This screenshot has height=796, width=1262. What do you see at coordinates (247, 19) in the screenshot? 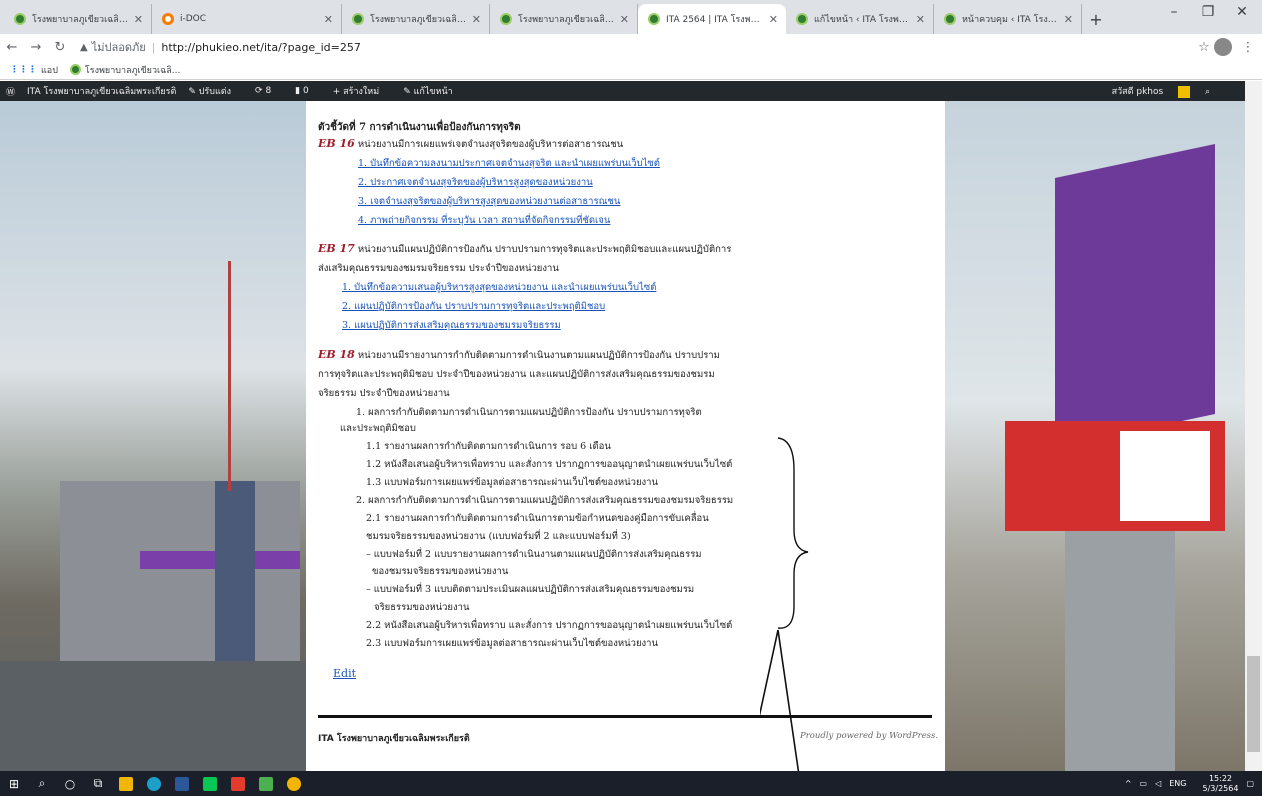
I see `tab-1: i-DOC ✕` at bounding box center [247, 19].